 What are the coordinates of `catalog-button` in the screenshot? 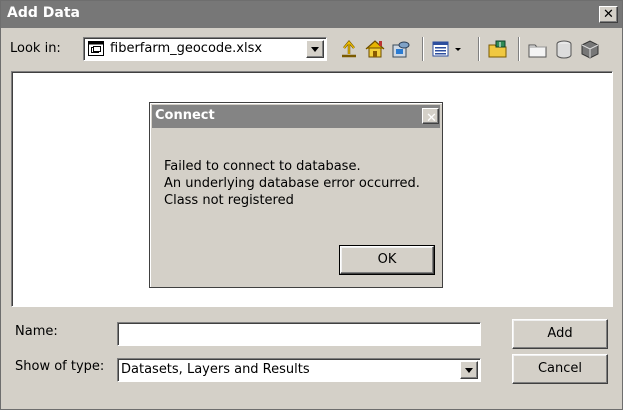 It's located at (401, 49).